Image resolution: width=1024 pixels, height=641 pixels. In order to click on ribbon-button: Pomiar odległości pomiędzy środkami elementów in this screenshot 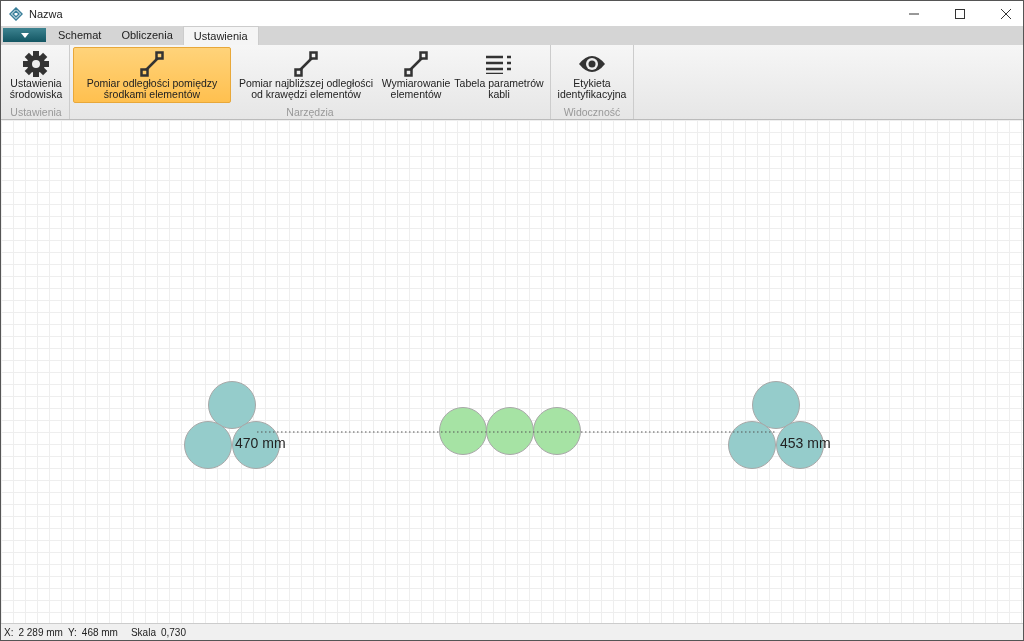, I will do `click(152, 75)`.